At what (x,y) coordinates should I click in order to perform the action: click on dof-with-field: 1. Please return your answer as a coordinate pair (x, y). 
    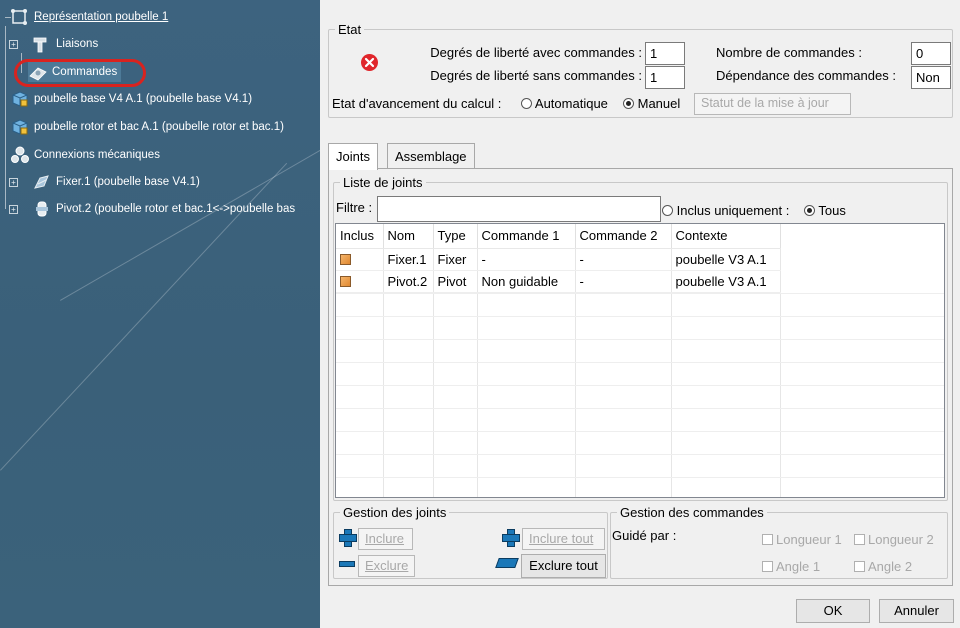
    Looking at the image, I should click on (665, 53).